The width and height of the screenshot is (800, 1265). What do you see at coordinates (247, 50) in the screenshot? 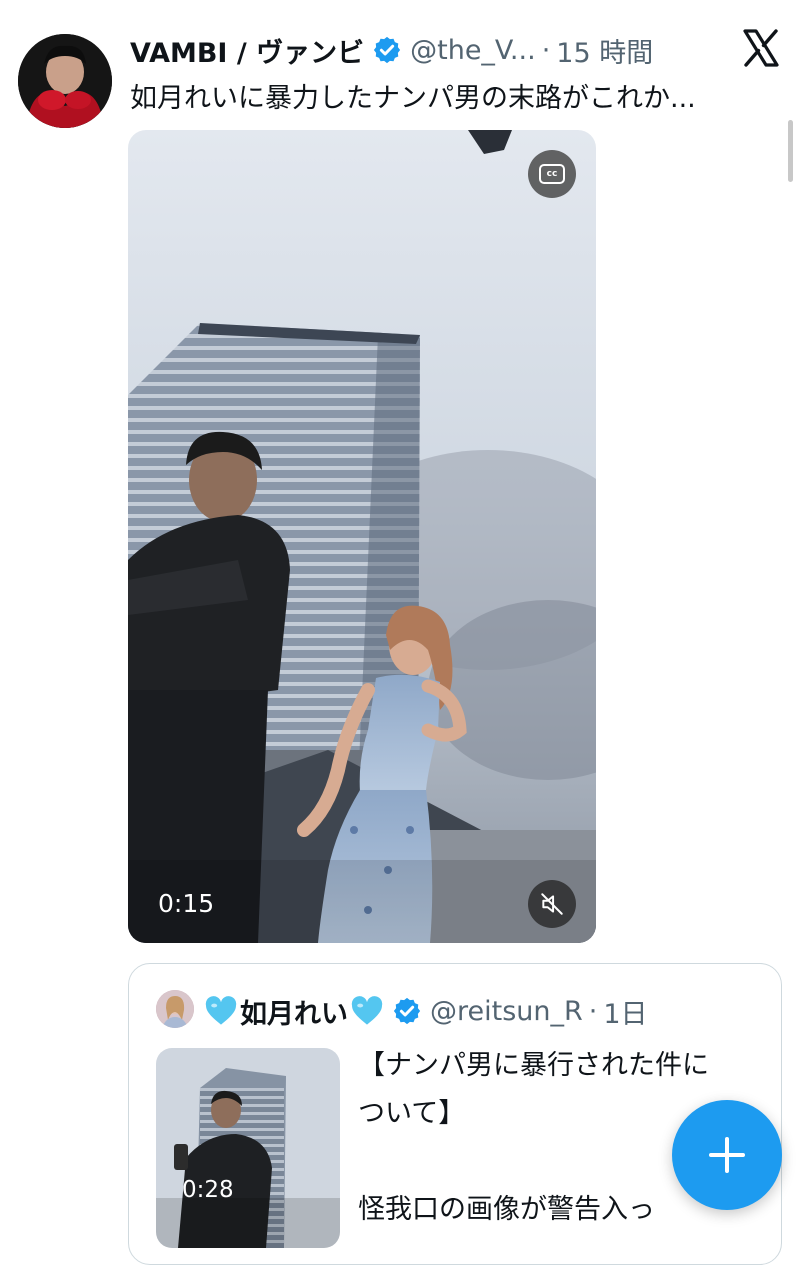
I see `author-name: VAMBI / ヴァンビ` at bounding box center [247, 50].